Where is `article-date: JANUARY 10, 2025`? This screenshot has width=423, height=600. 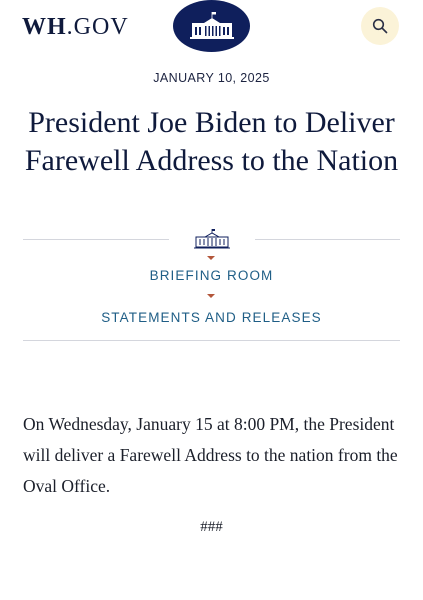 article-date: JANUARY 10, 2025 is located at coordinates (211, 78).